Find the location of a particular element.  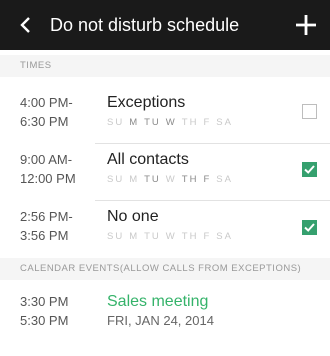

schedule-time: 4:00 PM- 6:30 PM is located at coordinates (46, 112).